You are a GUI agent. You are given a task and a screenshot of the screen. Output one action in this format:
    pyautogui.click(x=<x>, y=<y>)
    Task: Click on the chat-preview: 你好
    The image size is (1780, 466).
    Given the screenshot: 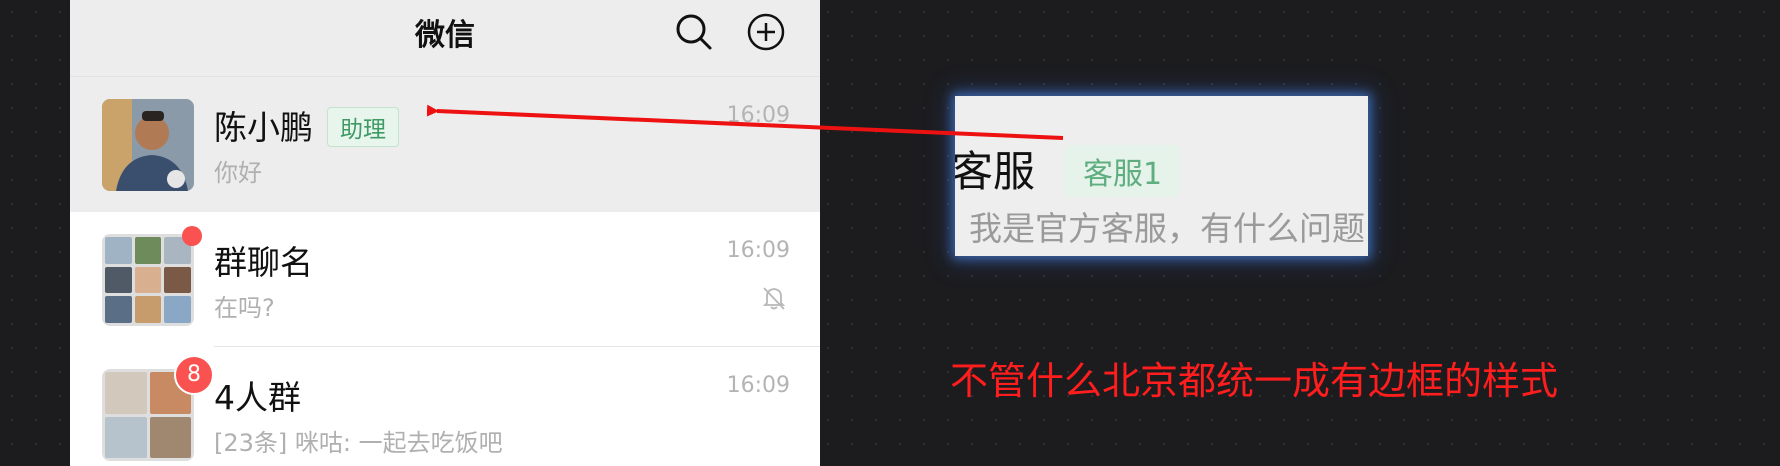 What is the action you would take?
    pyautogui.click(x=238, y=173)
    